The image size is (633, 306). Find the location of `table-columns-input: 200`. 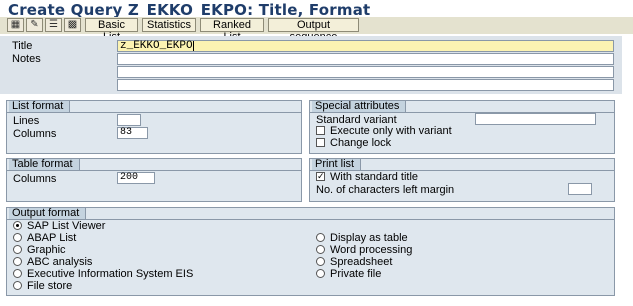

table-columns-input: 200 is located at coordinates (136, 178).